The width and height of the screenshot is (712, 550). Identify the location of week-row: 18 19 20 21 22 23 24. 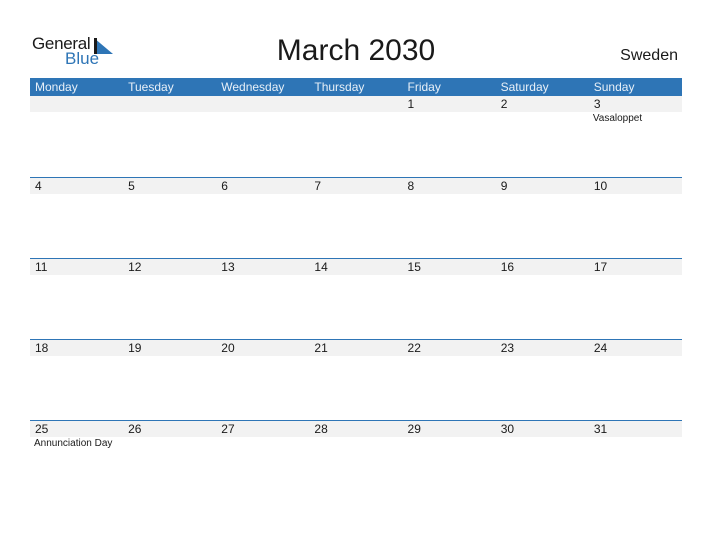
(356, 380).